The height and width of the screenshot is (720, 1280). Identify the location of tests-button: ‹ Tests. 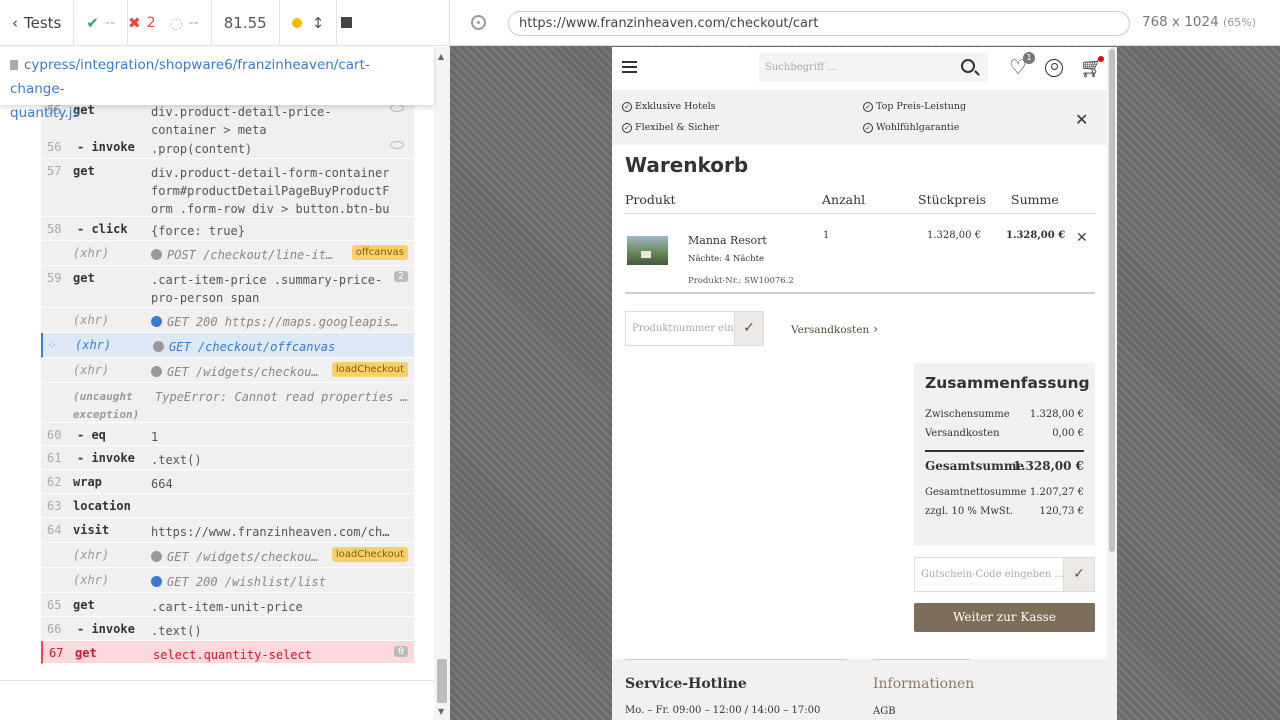
(37, 23).